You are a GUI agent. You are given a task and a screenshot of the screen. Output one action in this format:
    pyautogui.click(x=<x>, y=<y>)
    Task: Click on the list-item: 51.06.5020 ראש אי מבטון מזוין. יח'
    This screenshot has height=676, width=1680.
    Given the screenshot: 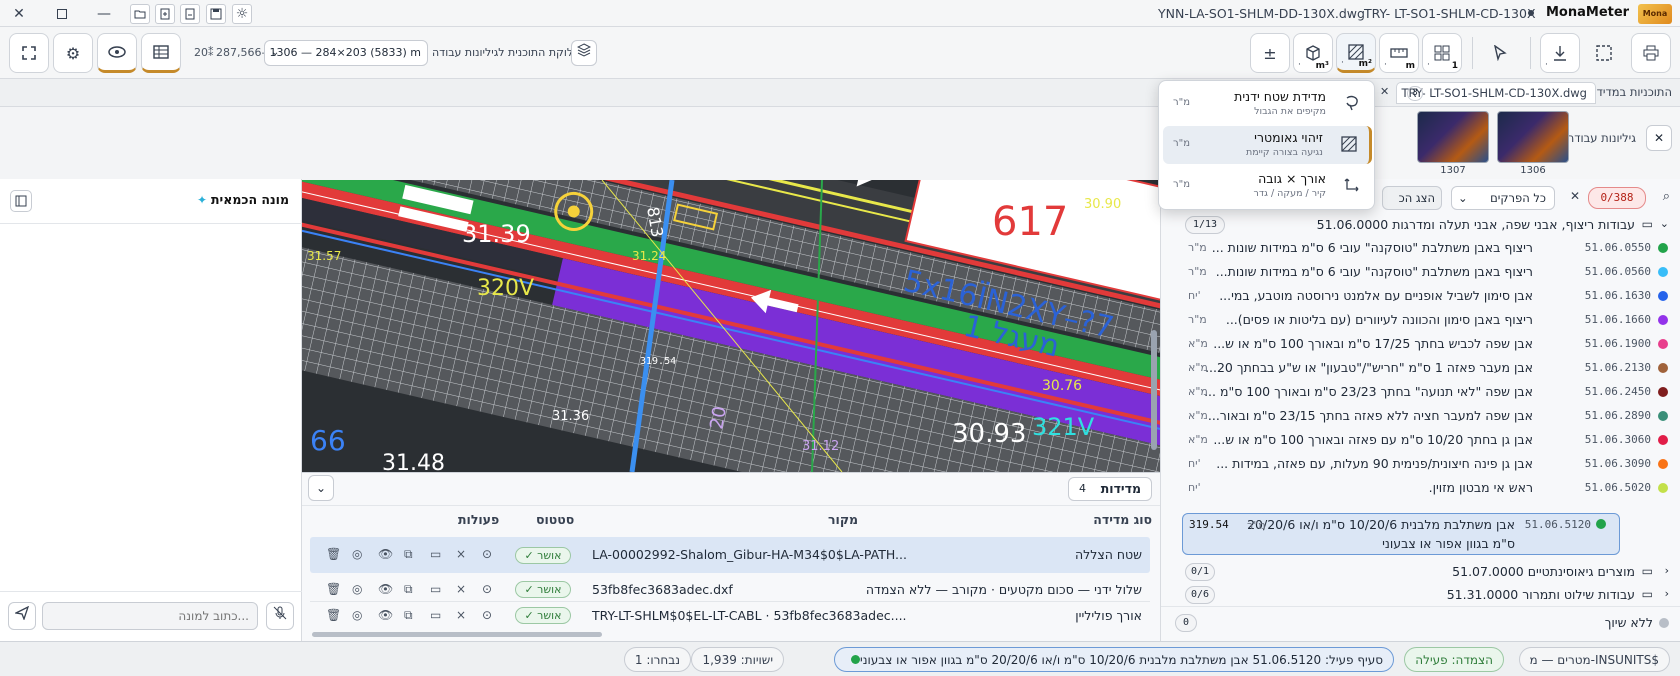 What is the action you would take?
    pyautogui.click(x=1420, y=488)
    